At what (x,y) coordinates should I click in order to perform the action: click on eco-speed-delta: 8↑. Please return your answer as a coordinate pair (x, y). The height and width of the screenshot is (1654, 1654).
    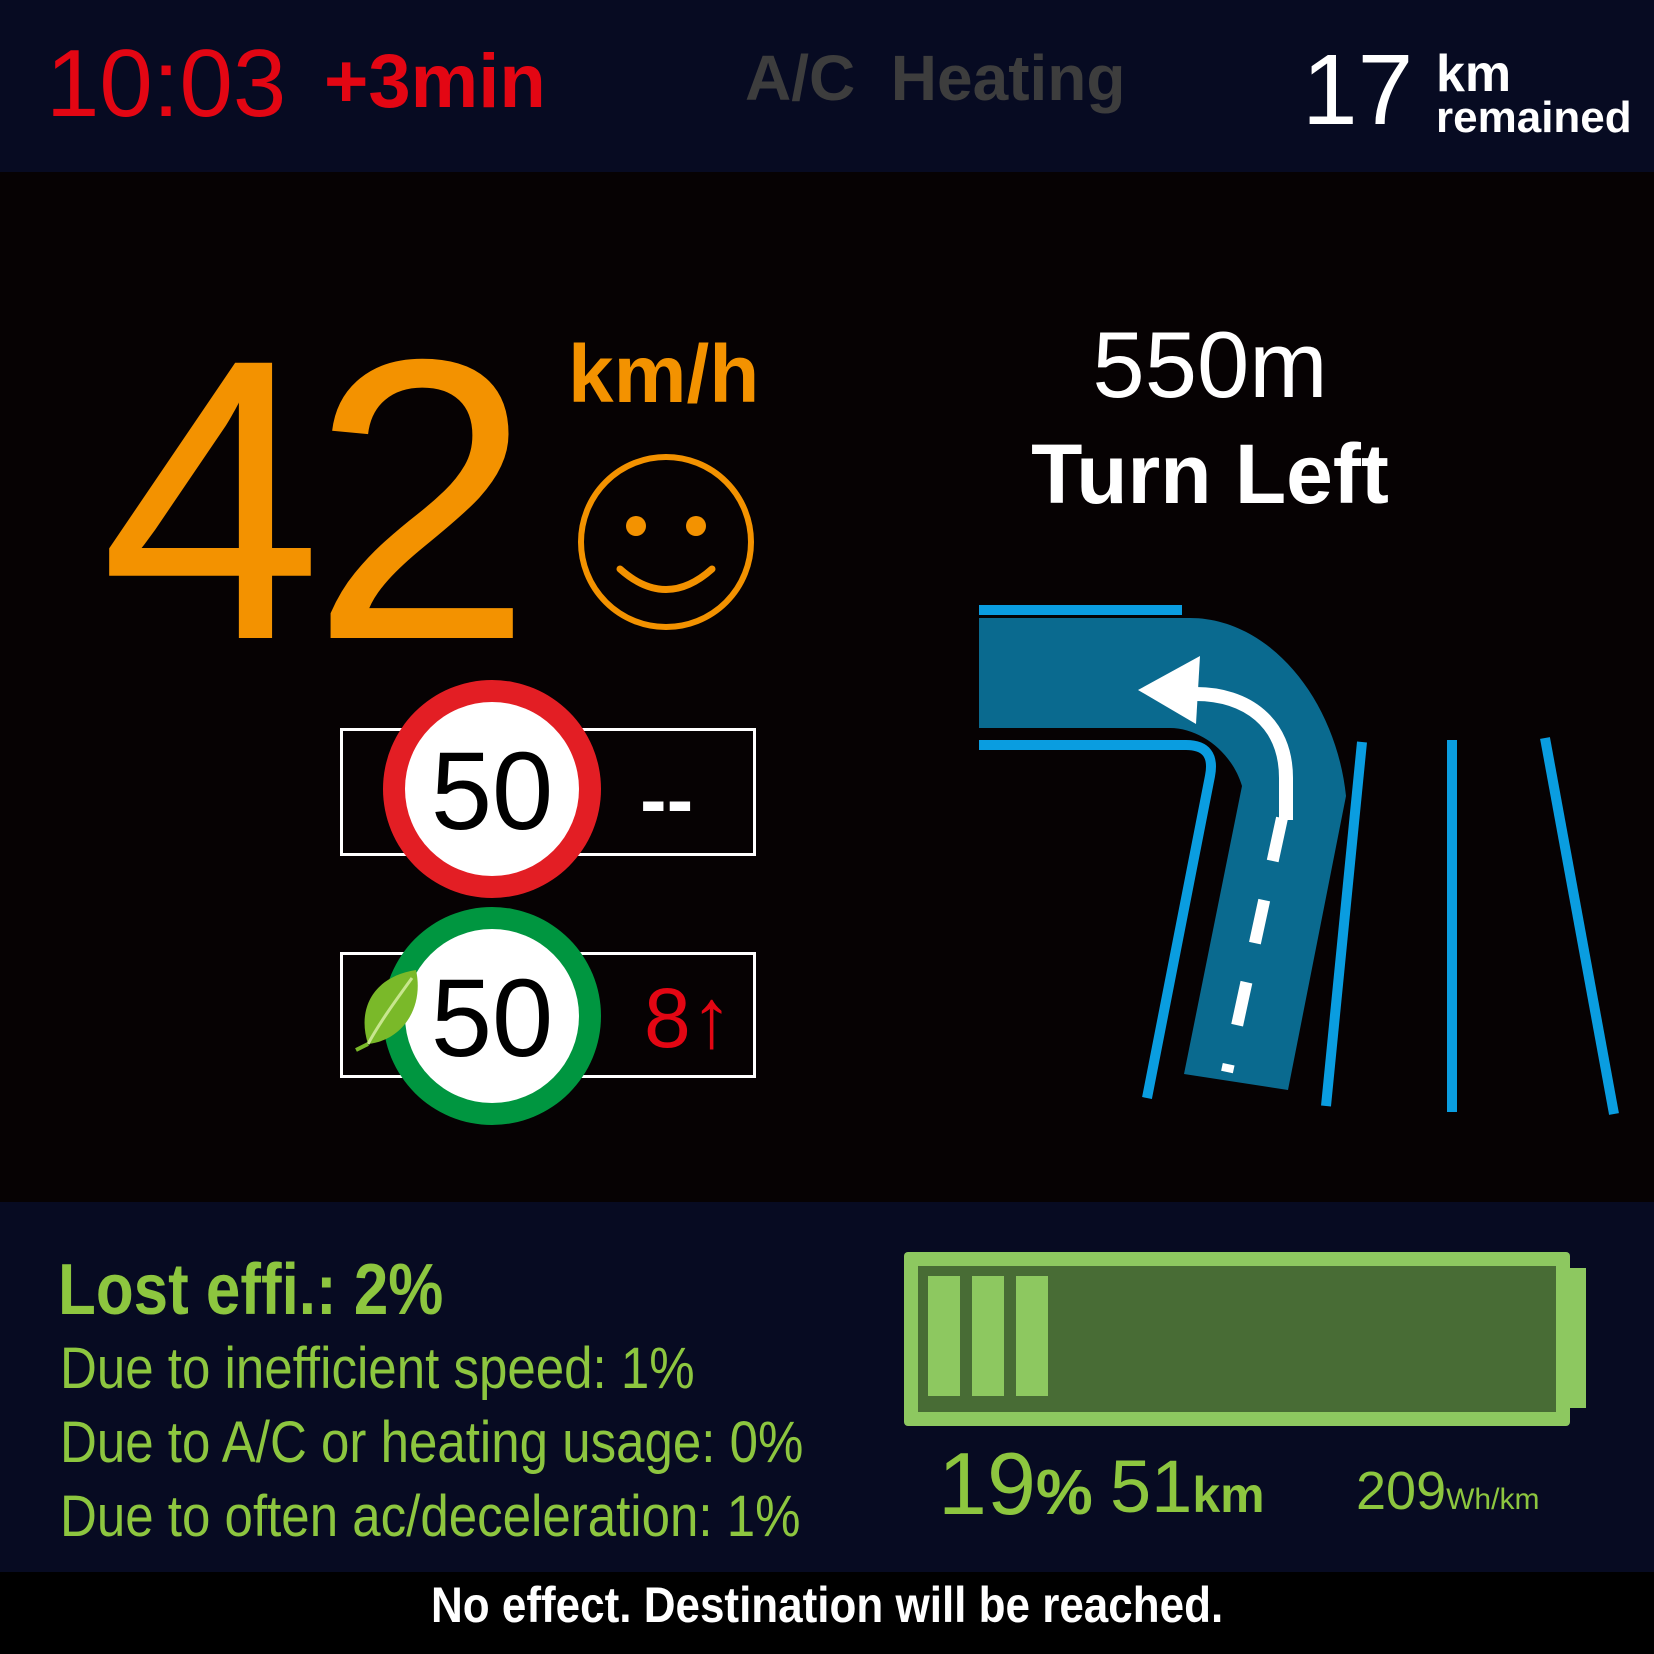
    Looking at the image, I should click on (688, 1018).